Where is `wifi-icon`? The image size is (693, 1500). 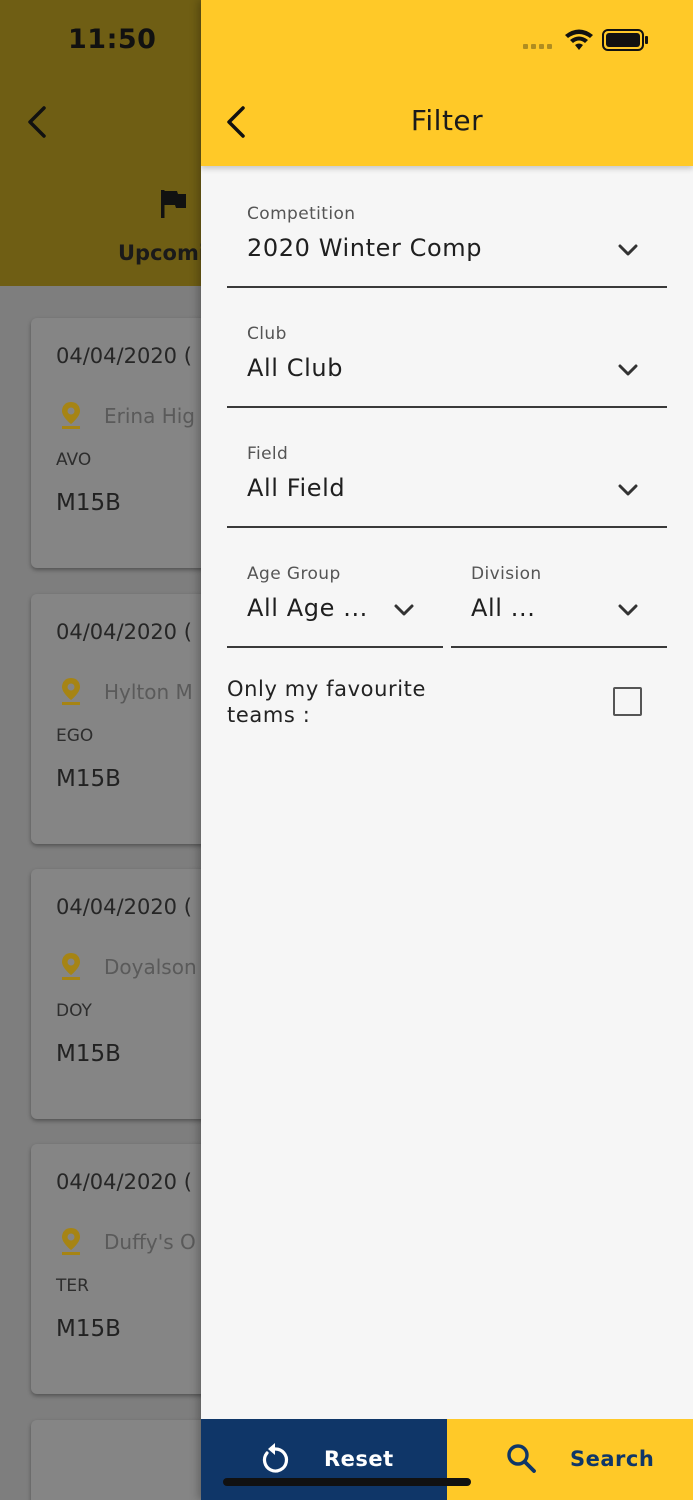 wifi-icon is located at coordinates (579, 39).